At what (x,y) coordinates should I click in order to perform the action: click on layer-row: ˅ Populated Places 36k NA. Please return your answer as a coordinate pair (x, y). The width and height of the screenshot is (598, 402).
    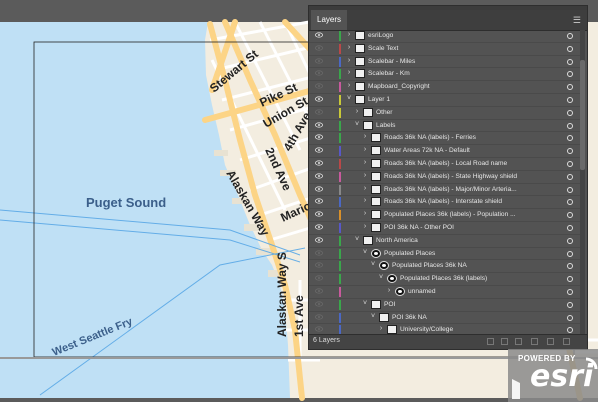
    Looking at the image, I should click on (445, 267).